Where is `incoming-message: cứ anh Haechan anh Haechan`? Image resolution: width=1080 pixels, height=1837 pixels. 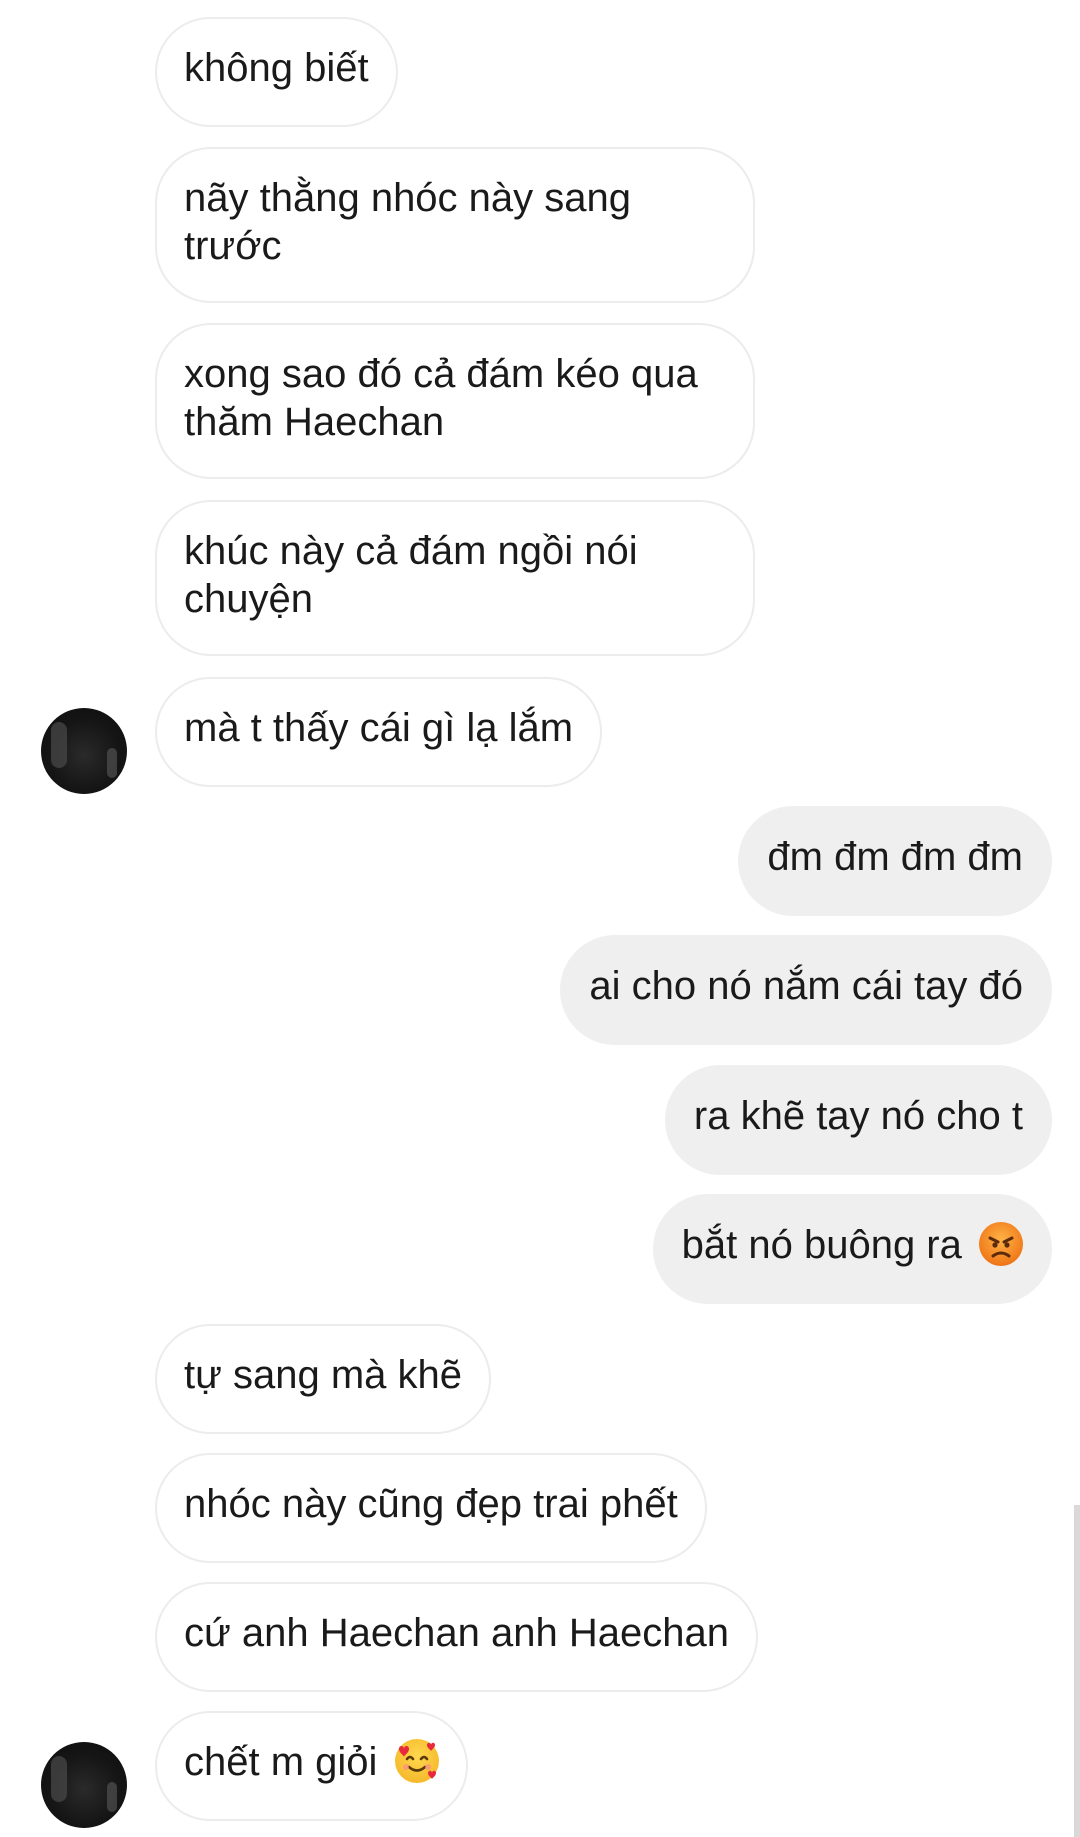
incoming-message: cứ anh Haechan anh Haechan is located at coordinates (456, 1637).